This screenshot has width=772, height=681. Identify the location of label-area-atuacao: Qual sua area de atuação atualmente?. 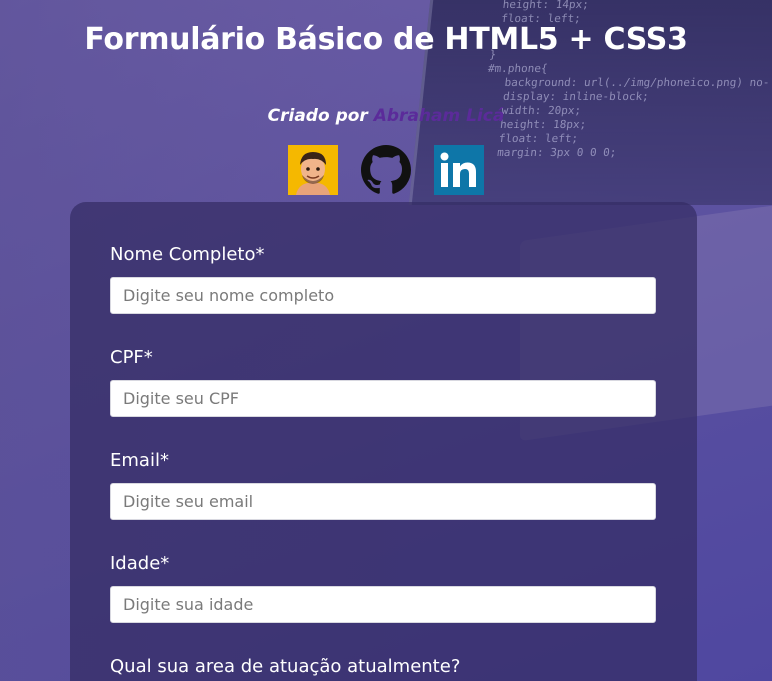
(285, 666).